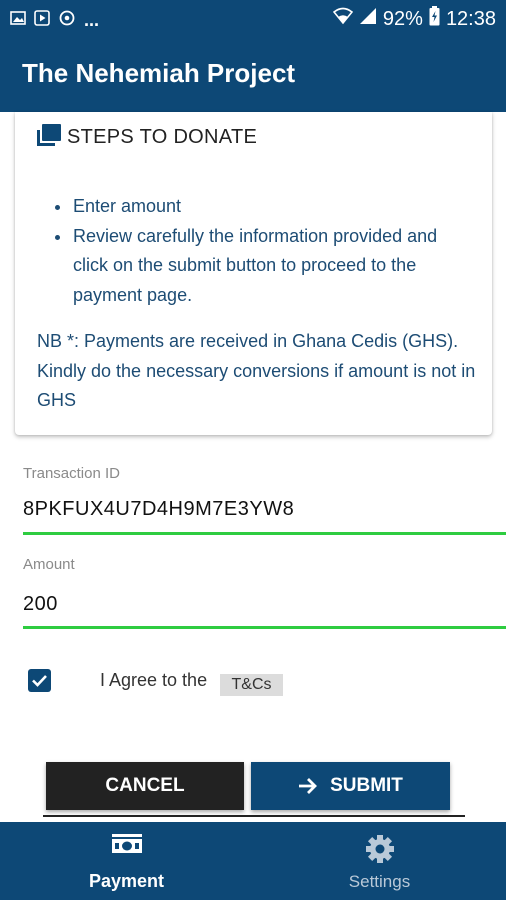  What do you see at coordinates (470, 18) in the screenshot?
I see `clock: 12:38` at bounding box center [470, 18].